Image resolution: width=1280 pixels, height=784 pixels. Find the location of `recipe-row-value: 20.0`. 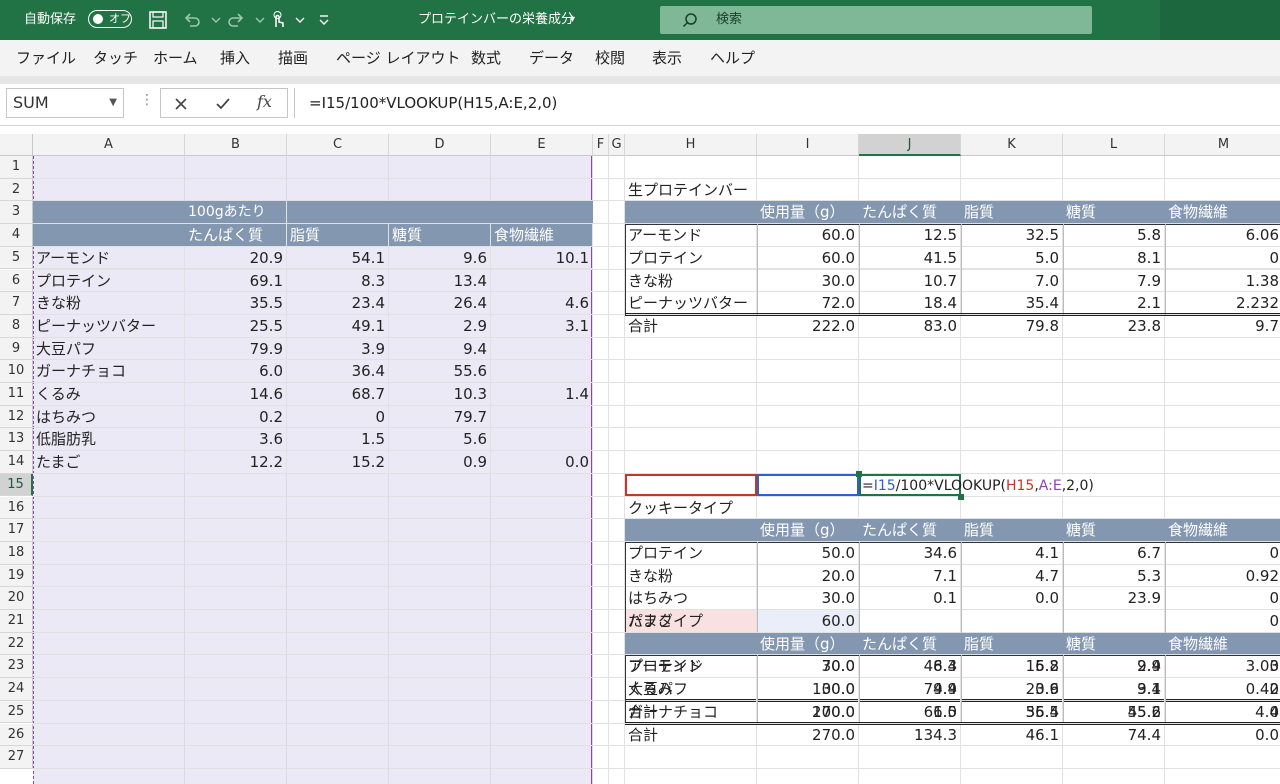

recipe-row-value: 20.0 is located at coordinates (808, 576).